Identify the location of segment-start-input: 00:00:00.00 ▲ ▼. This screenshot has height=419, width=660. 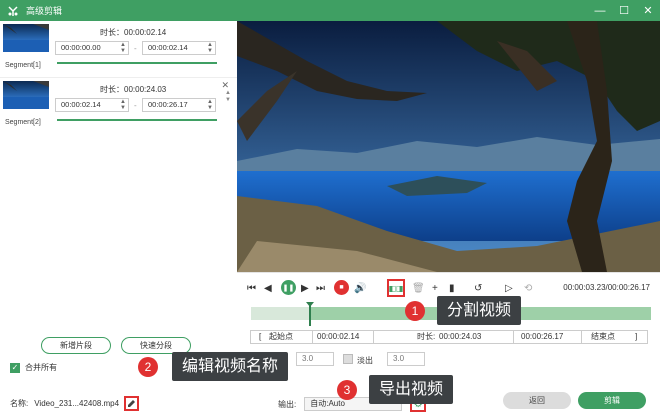
(92, 48).